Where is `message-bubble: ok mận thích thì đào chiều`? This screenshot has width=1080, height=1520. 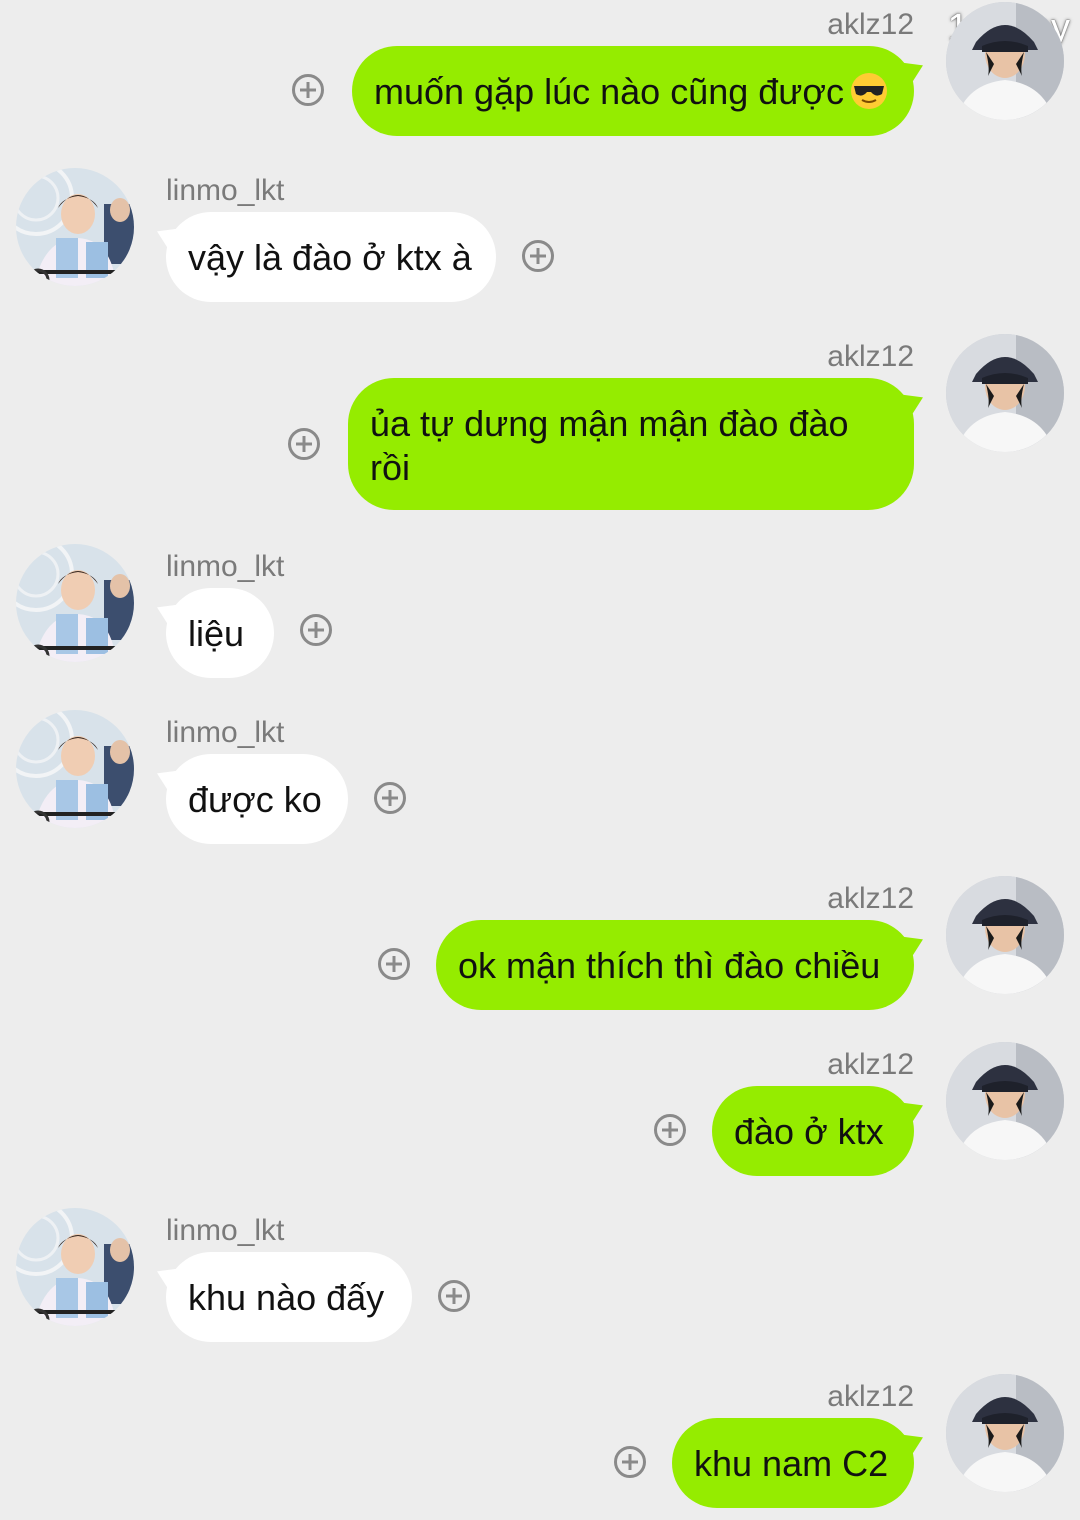
message-bubble: ok mận thích thì đào chiều is located at coordinates (675, 965).